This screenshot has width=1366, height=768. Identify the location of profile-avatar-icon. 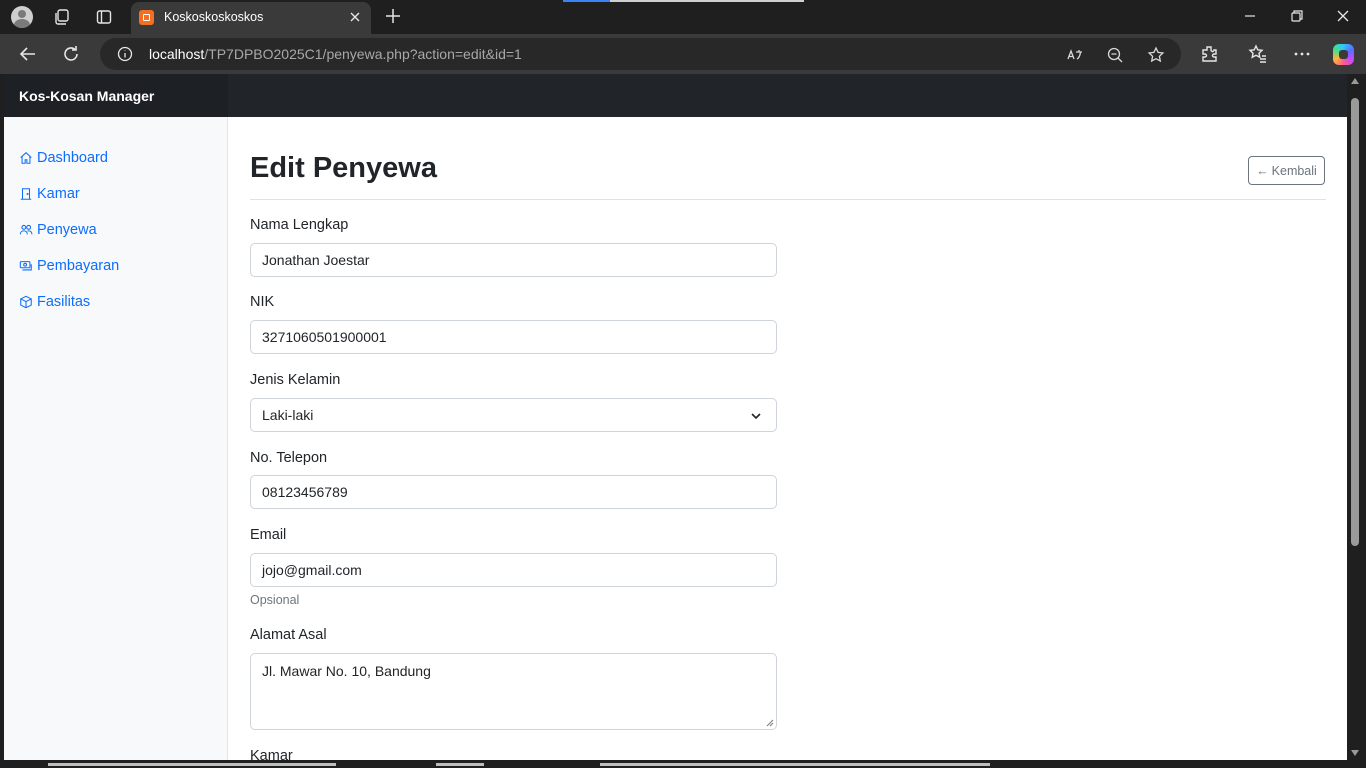
(22, 17).